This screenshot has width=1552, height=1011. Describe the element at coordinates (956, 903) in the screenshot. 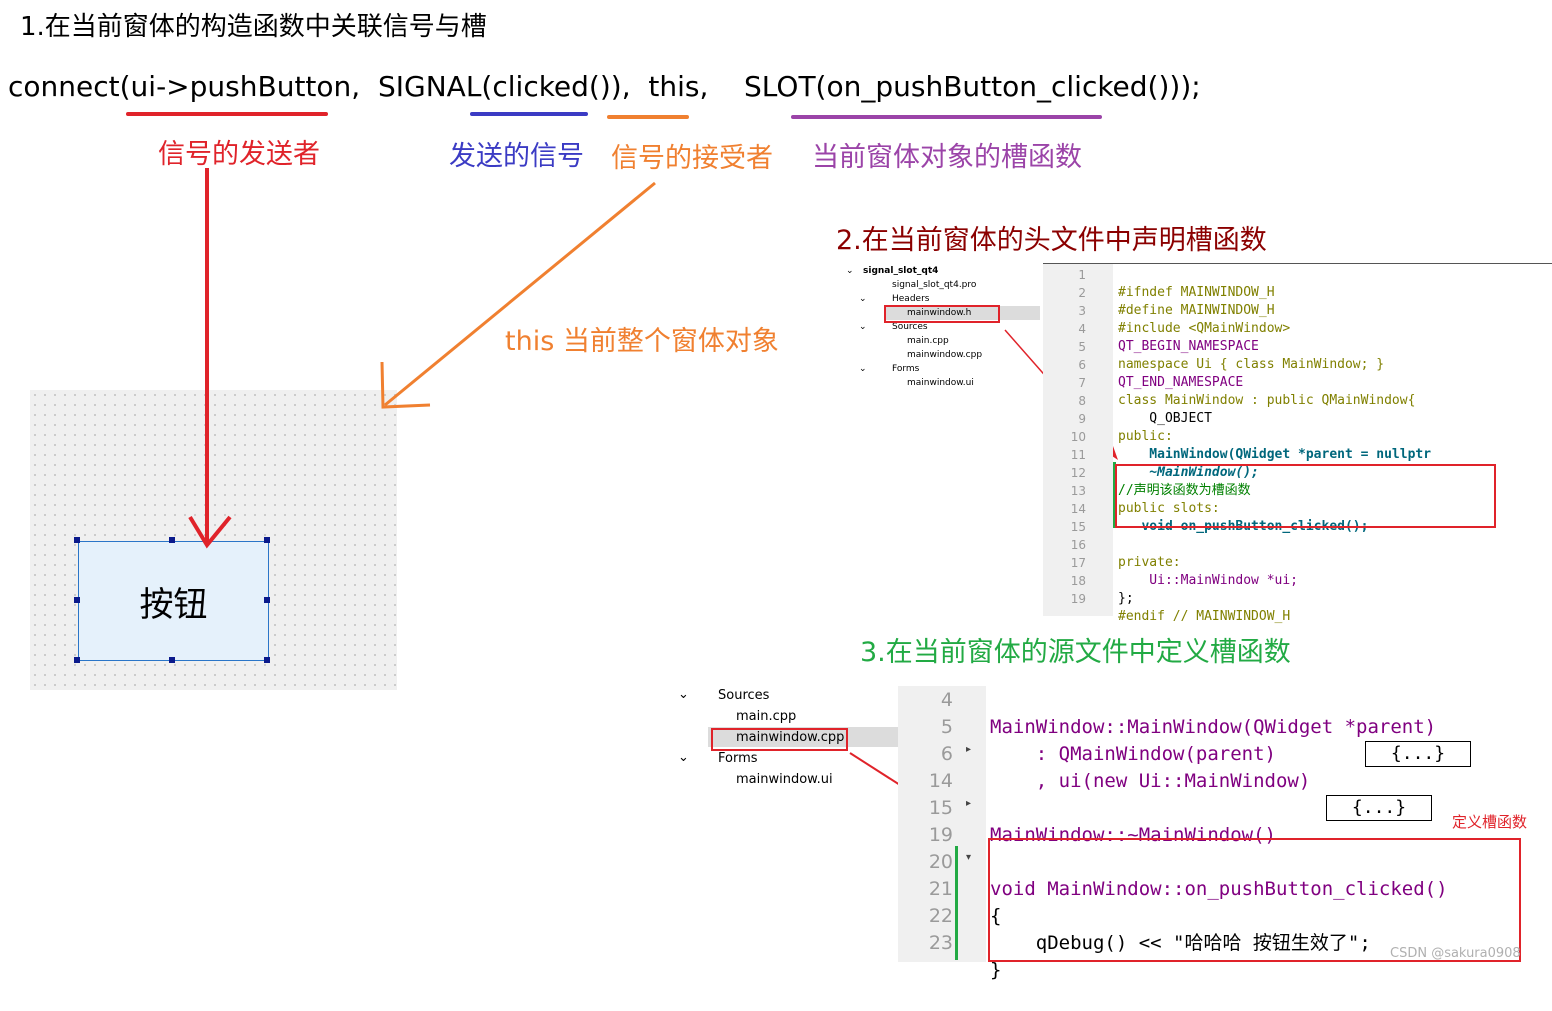

I see `change-marker` at that location.